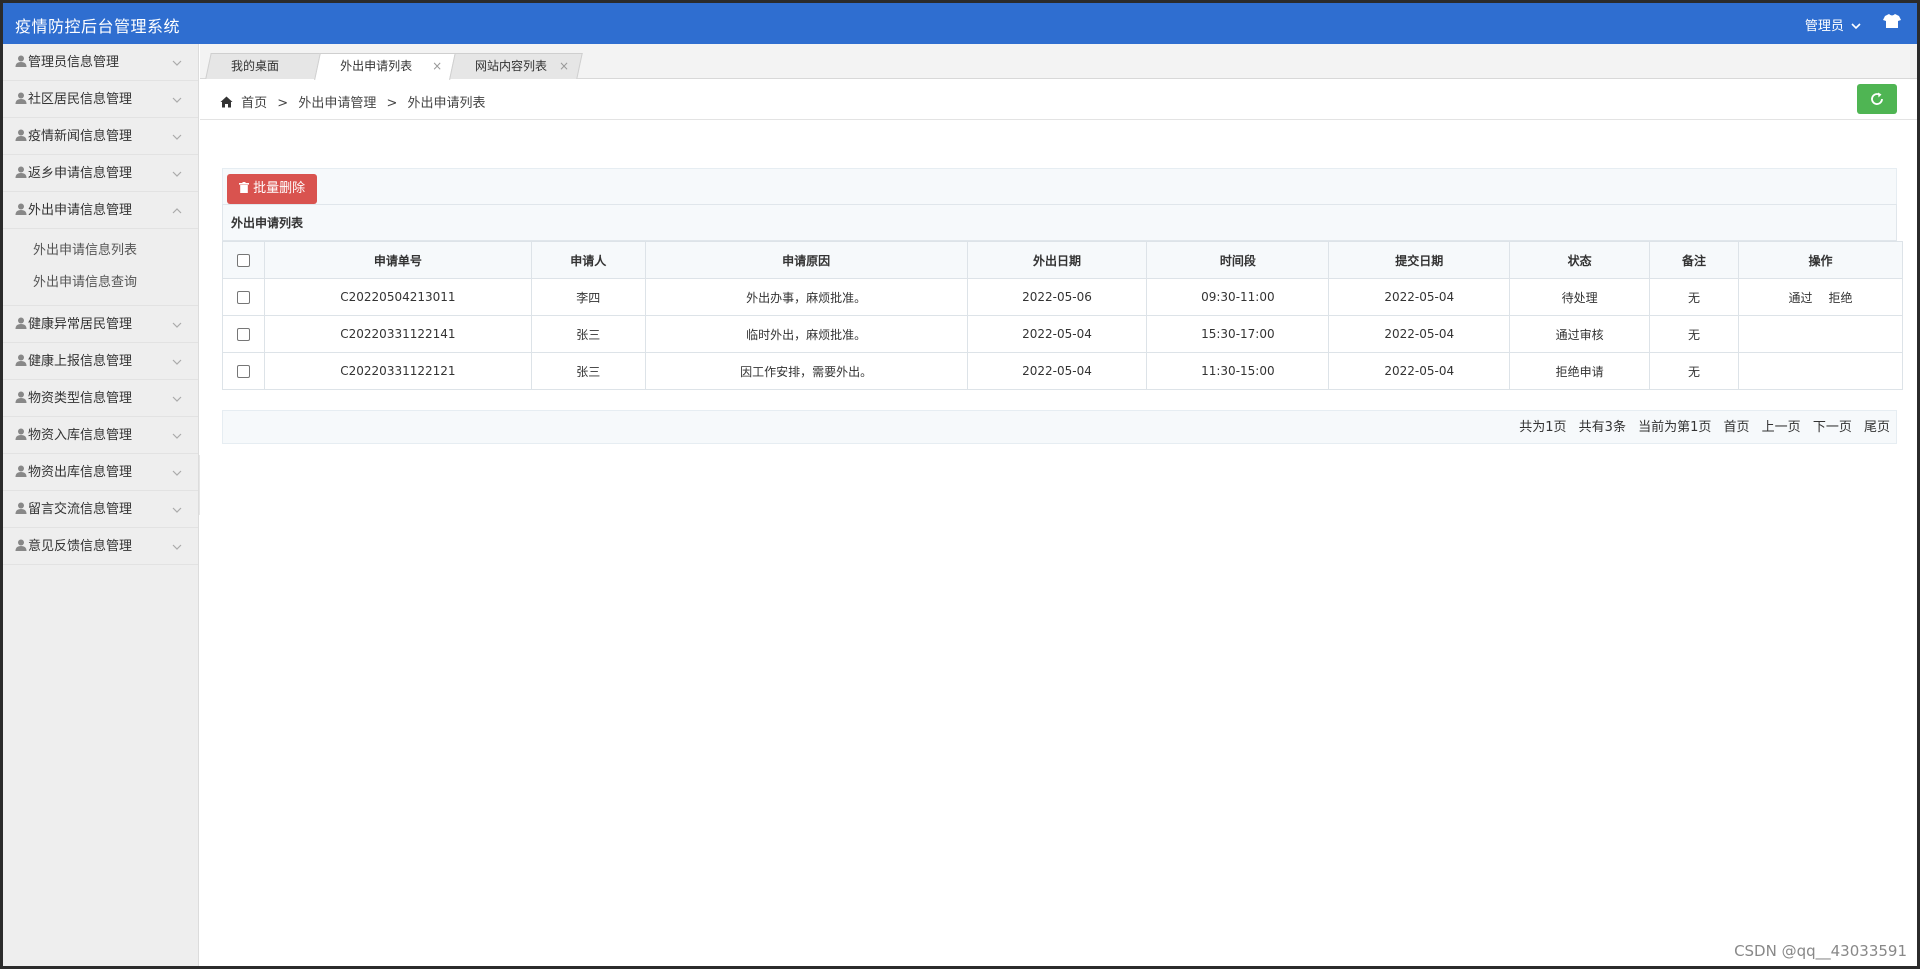  I want to click on sidebar-item: 外出申请信息管理, so click(100, 210).